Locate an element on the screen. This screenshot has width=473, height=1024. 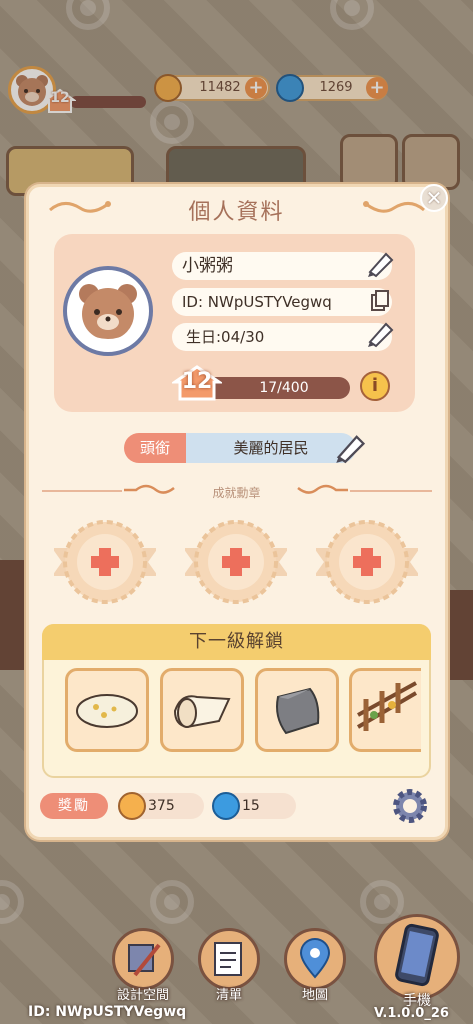
design-icon is located at coordinates (144, 960).